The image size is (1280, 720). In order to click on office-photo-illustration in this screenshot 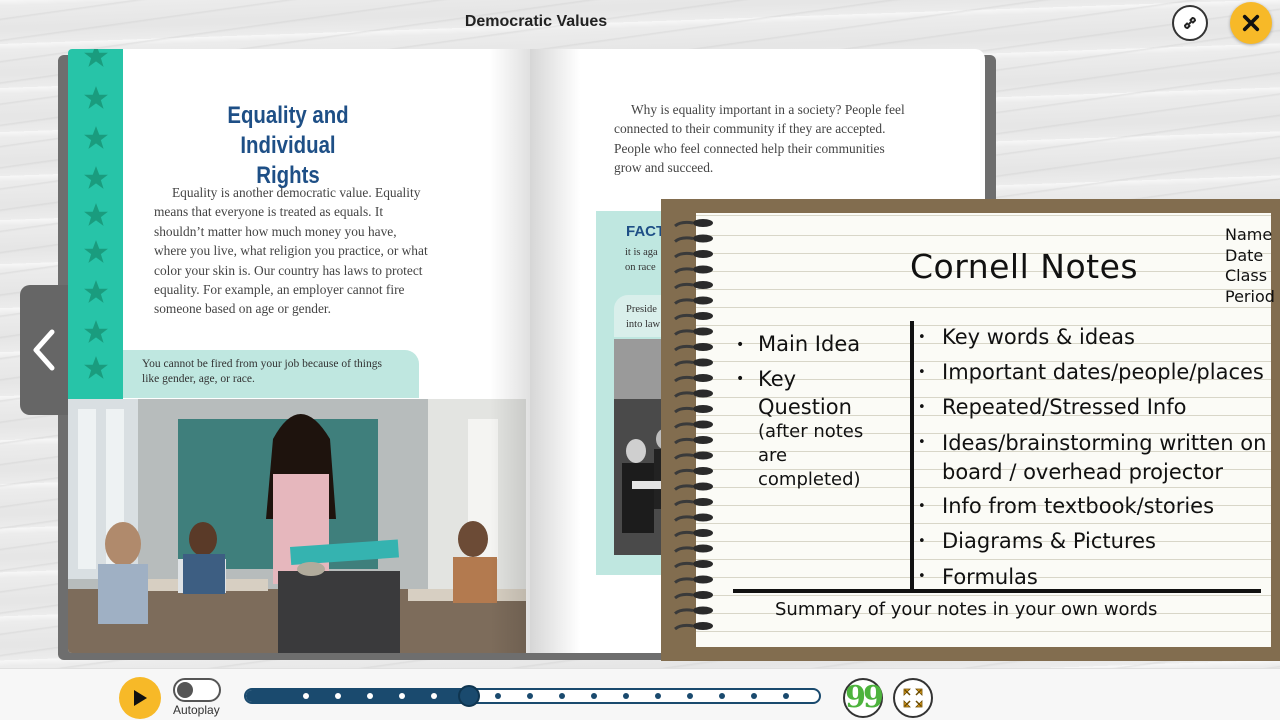, I will do `click(297, 526)`.